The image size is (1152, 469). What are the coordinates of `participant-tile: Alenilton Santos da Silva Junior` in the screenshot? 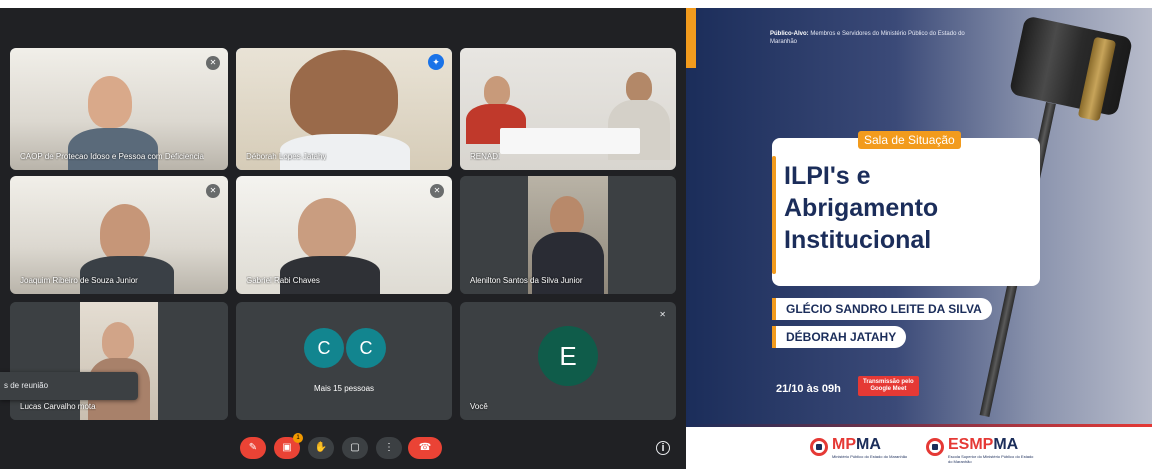 It's located at (568, 235).